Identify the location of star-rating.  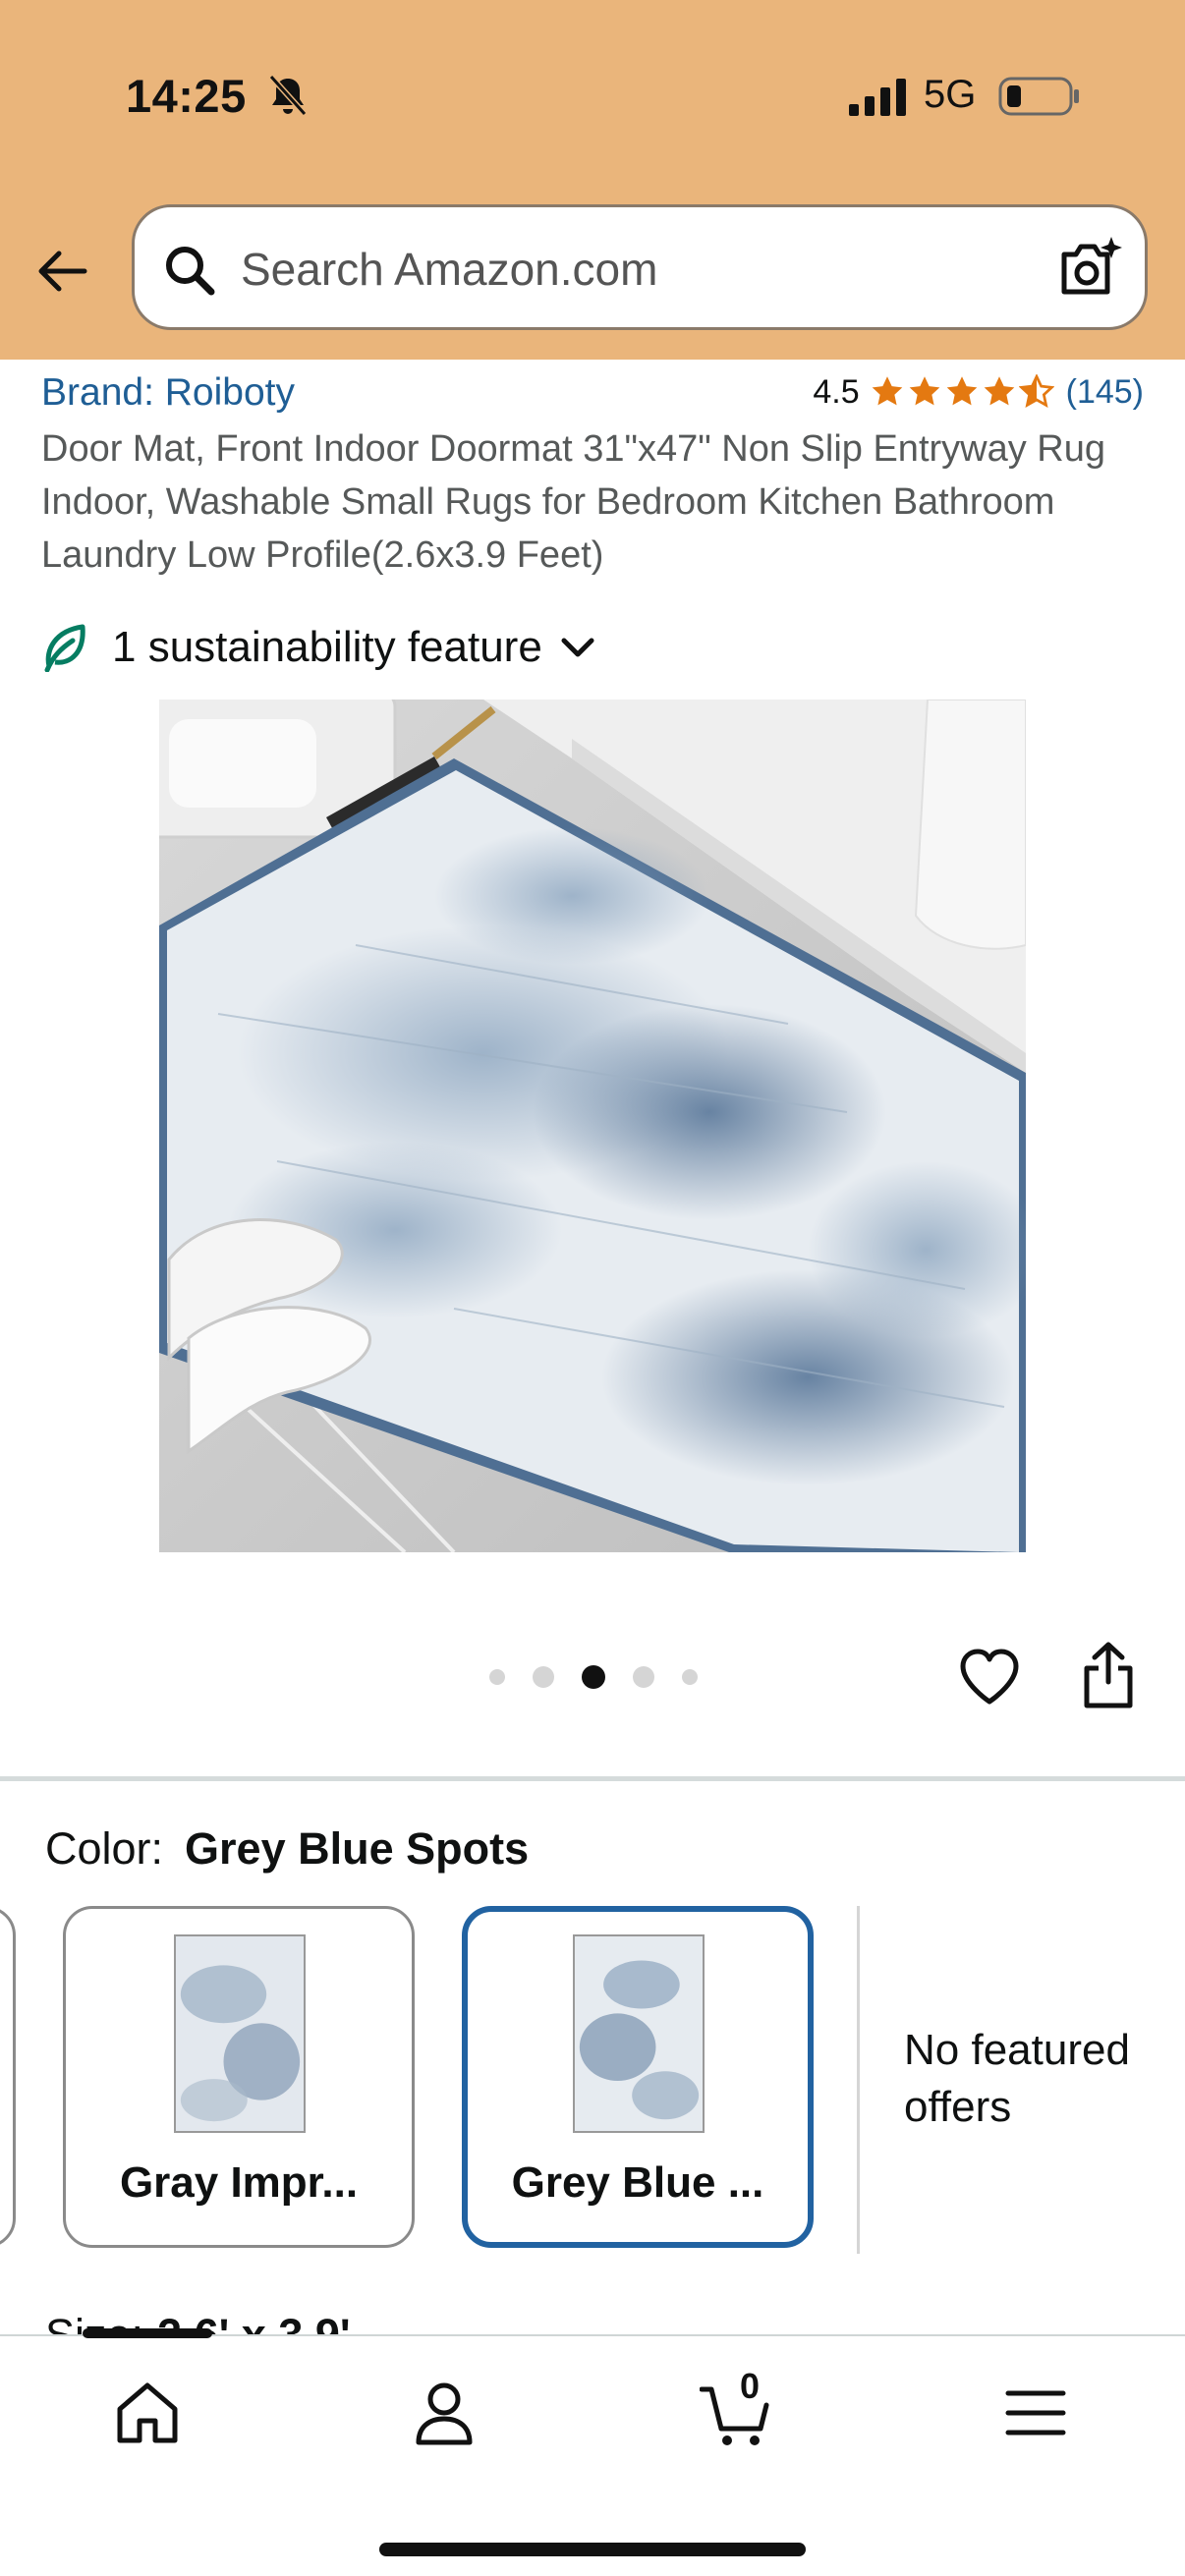
(963, 392).